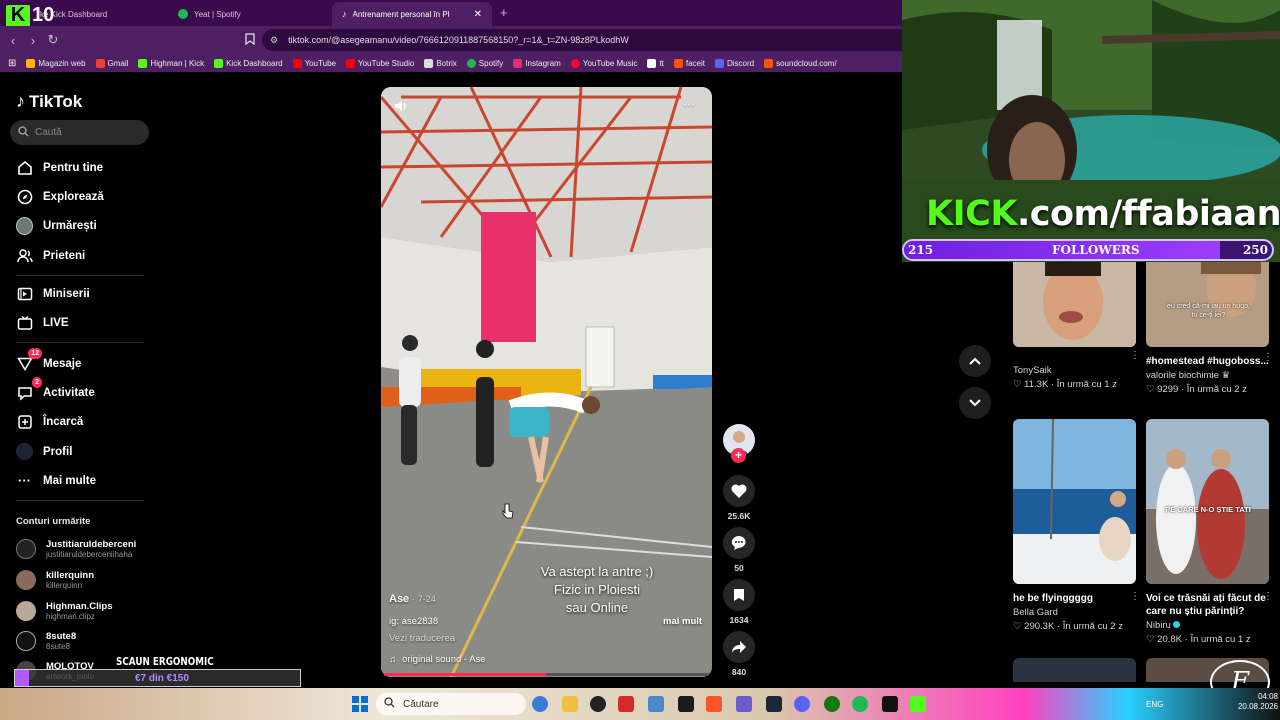 This screenshot has width=1280, height=720. I want to click on related-video-card: TonySaik ♡ 11.3K · În urmă cu 1 z ⋮, so click(1076, 326).